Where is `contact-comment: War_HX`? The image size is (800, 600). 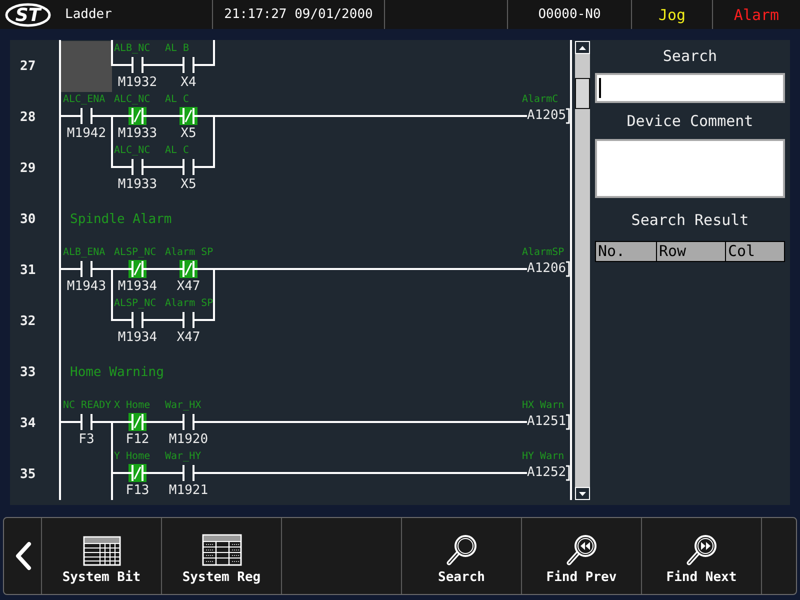 contact-comment: War_HX is located at coordinates (183, 406).